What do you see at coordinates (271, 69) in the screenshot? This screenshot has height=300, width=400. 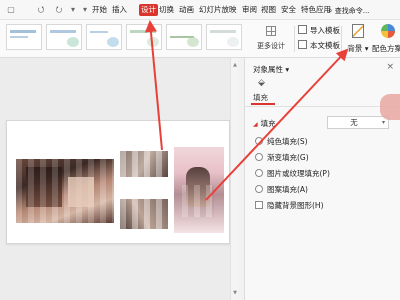 I see `panel-title: 对象属性 ▾` at bounding box center [271, 69].